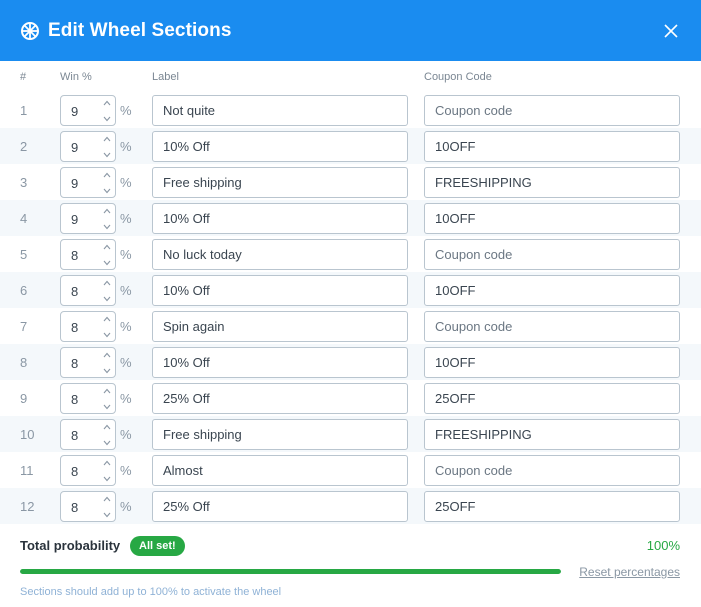  I want to click on section-row: 12 8%, so click(350, 506).